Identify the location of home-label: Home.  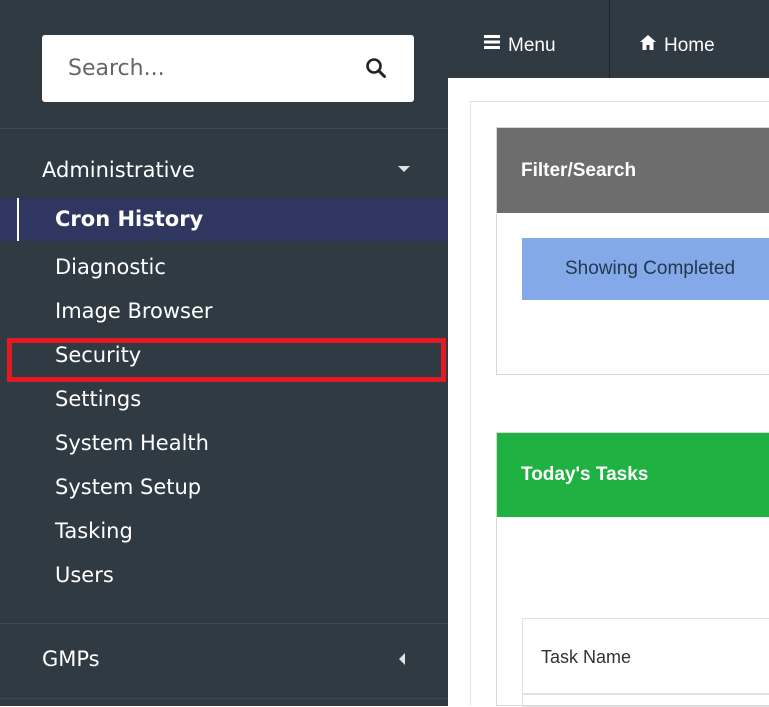
(689, 45).